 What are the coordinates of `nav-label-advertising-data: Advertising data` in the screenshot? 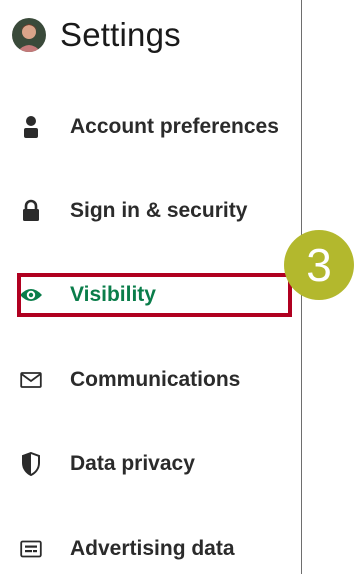 It's located at (152, 548).